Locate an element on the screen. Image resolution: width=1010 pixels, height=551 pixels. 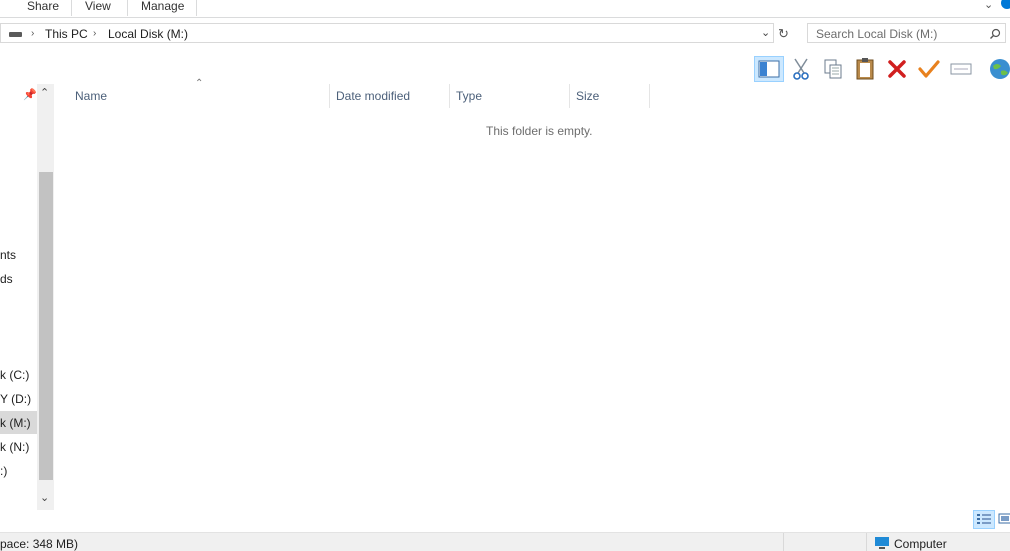
scissors-icon is located at coordinates (801, 69).